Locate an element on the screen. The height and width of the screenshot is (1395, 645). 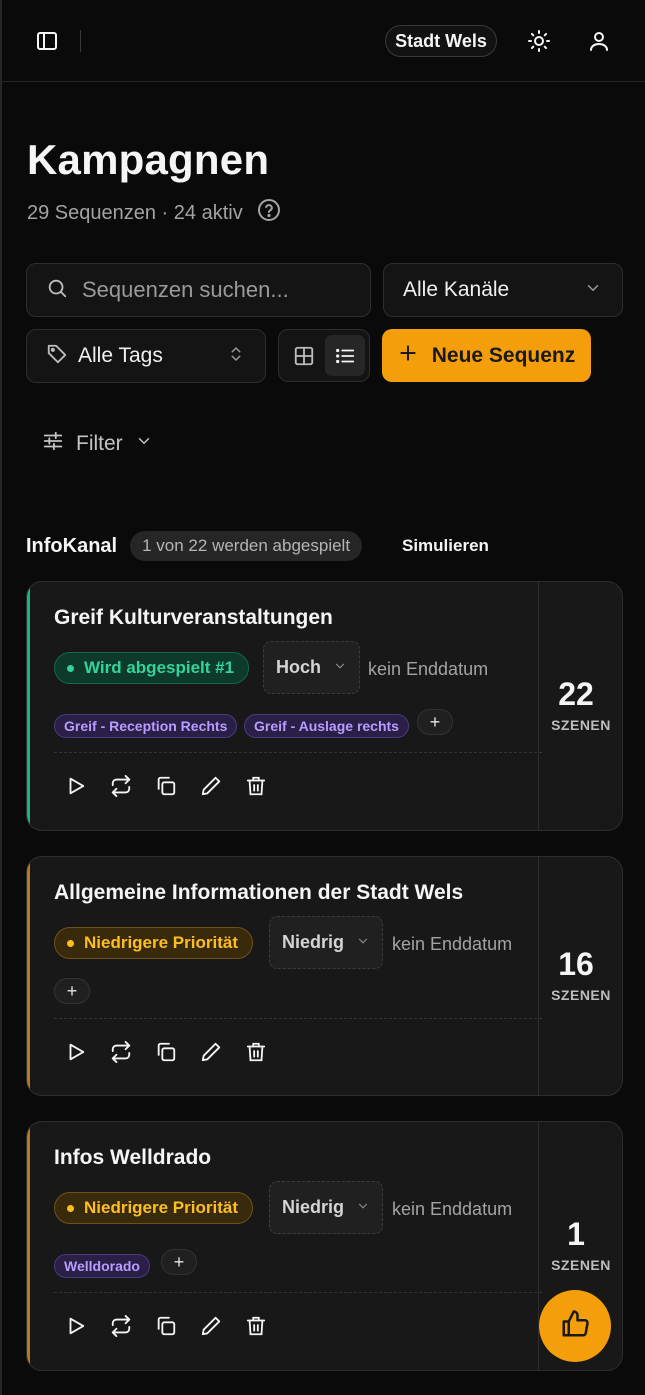
sequence-count: 29 Sequenzen · 24 aktiv is located at coordinates (135, 212).